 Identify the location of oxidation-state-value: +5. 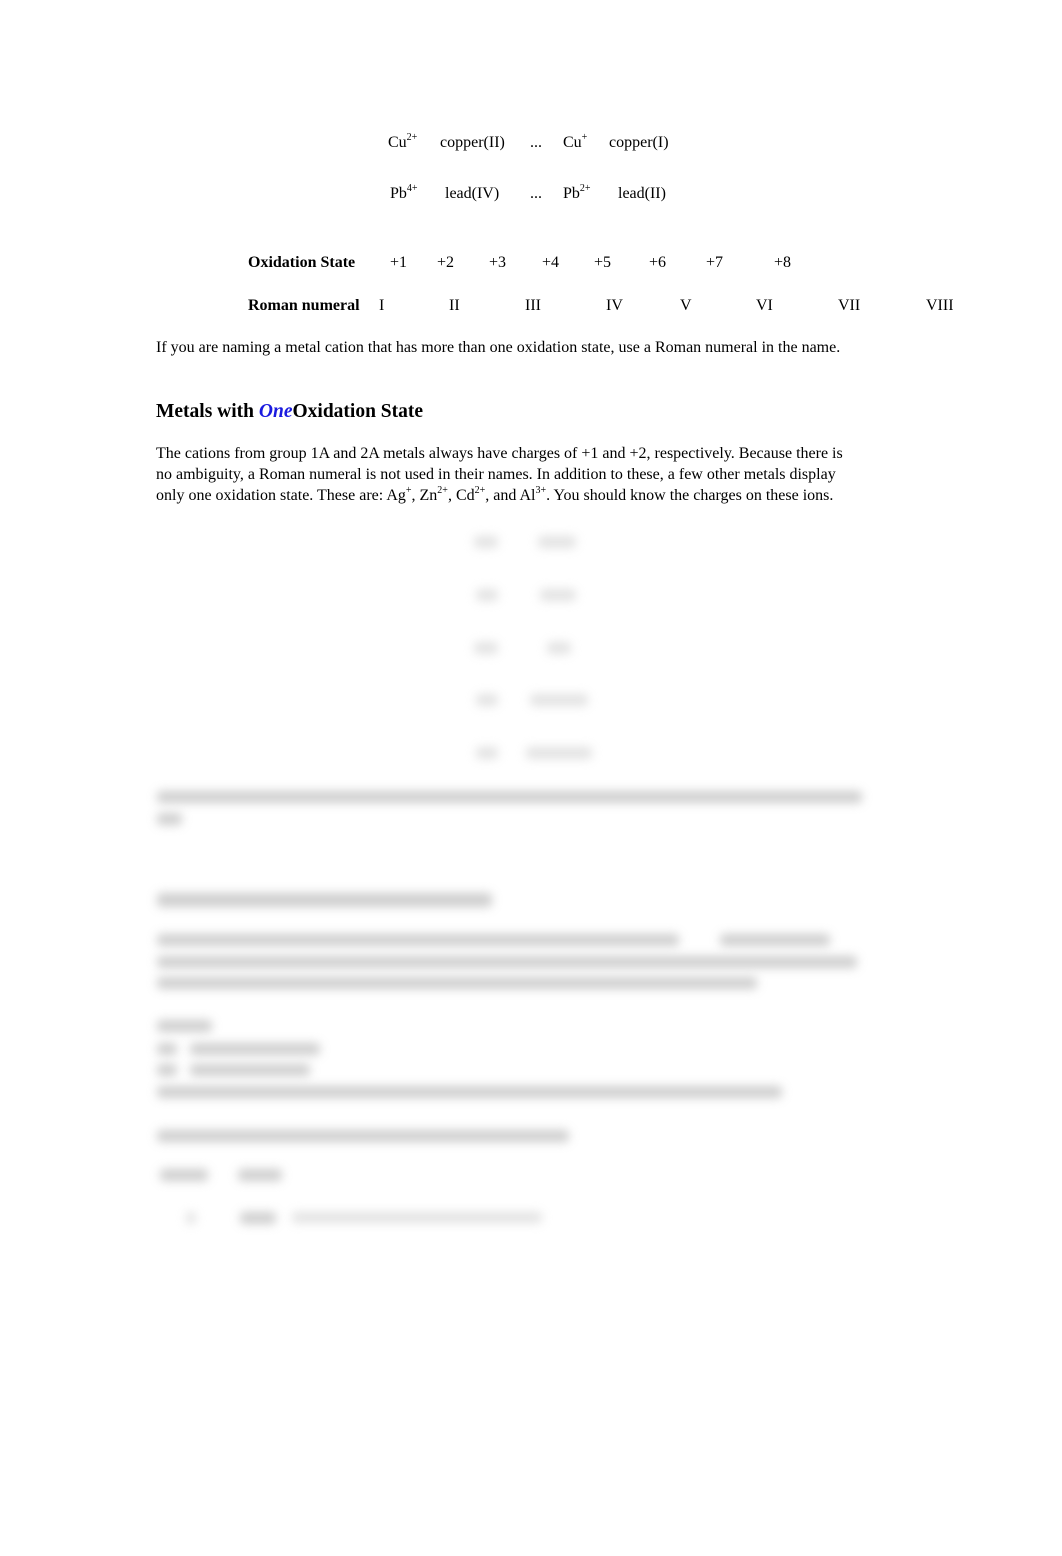
(603, 262).